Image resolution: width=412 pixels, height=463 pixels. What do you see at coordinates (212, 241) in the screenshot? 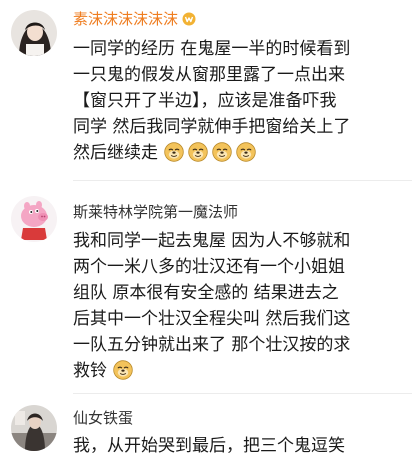
I see `comment-line: 我和同学一起去鬼屋 因为人不够就和` at bounding box center [212, 241].